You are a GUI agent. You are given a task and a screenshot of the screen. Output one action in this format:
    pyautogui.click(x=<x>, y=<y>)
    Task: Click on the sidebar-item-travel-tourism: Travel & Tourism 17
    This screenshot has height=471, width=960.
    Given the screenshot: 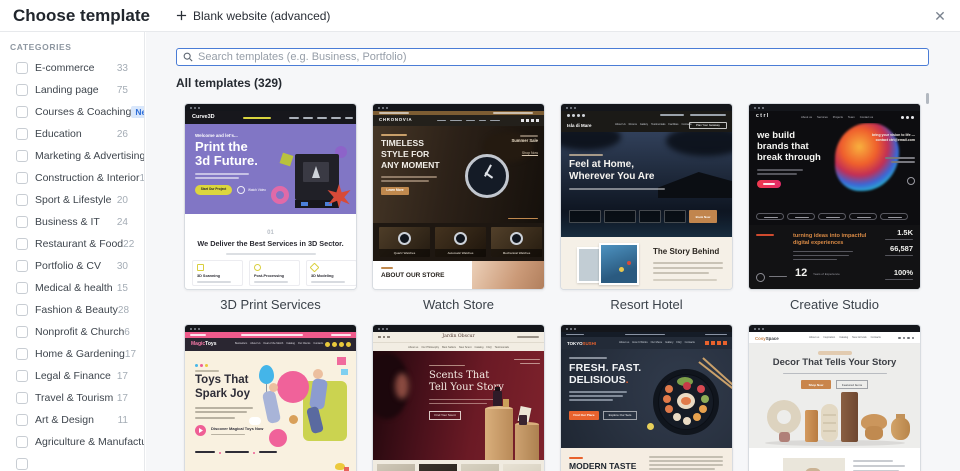 What is the action you would take?
    pyautogui.click(x=72, y=398)
    